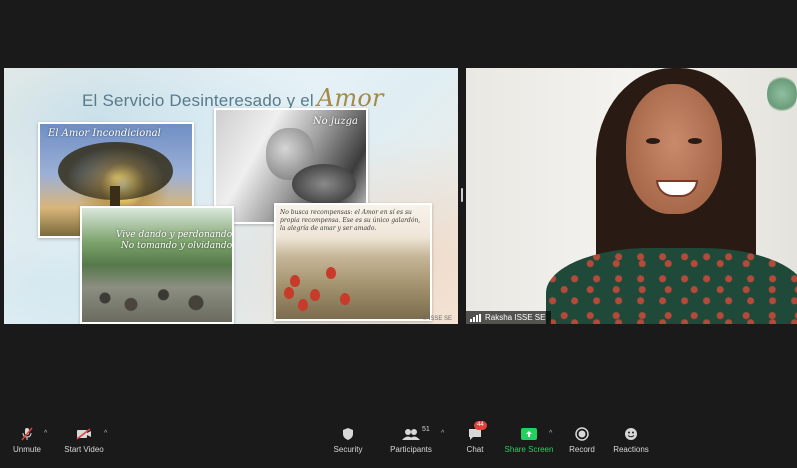 Image resolution: width=797 pixels, height=468 pixels. I want to click on tree-caption: El Amor Incondicional, so click(104, 133).